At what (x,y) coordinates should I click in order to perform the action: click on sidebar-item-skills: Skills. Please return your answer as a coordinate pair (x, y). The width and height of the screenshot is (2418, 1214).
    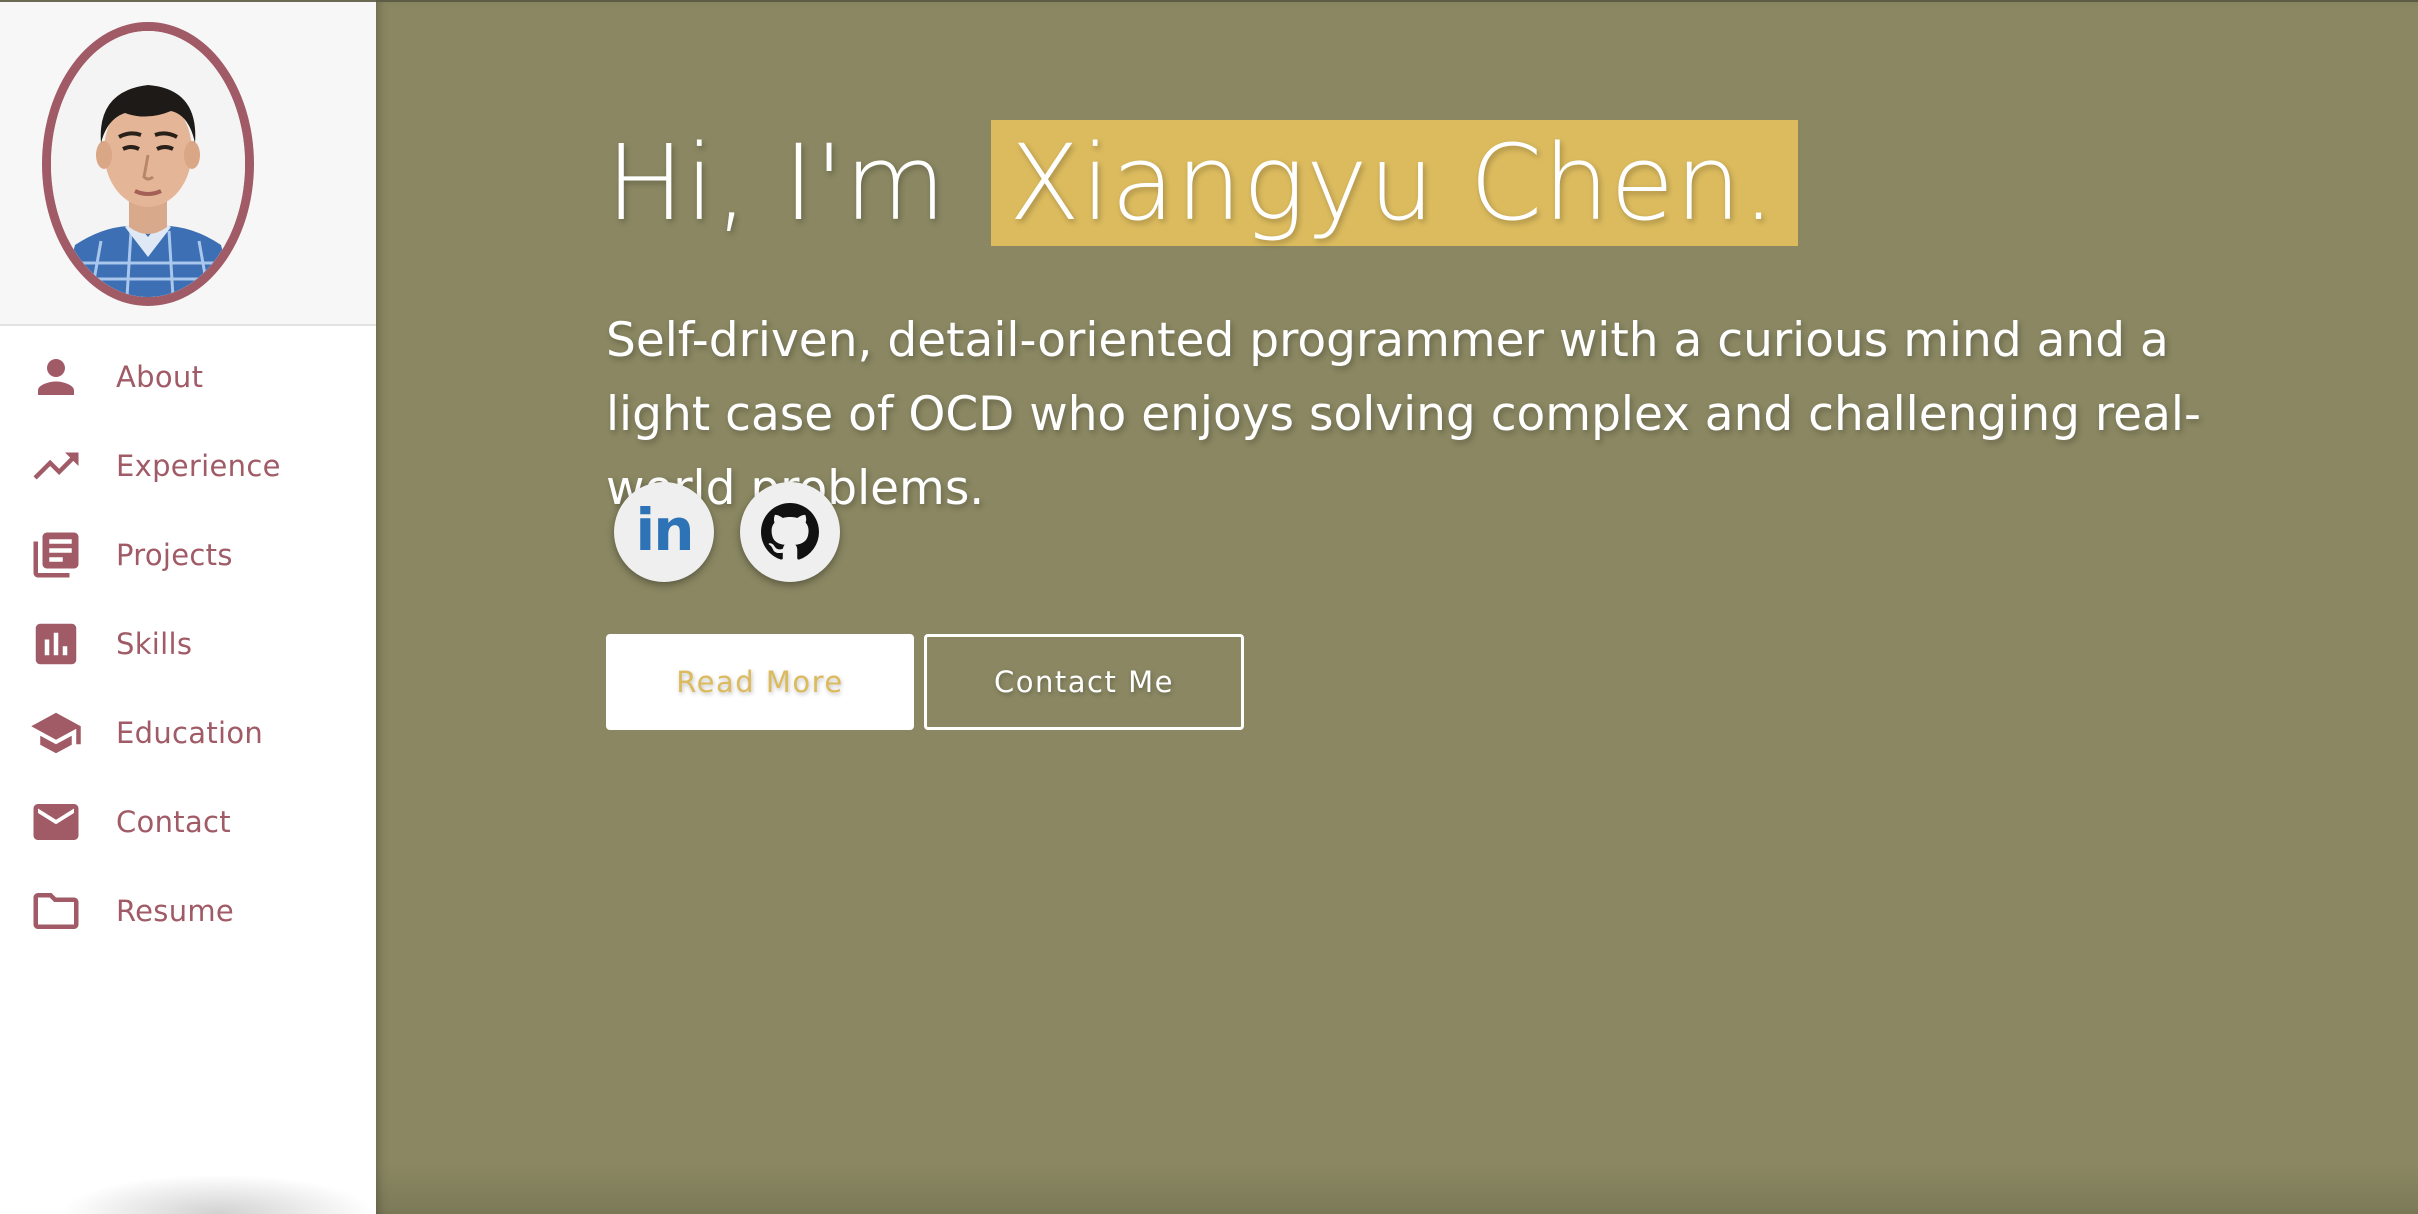
    Looking at the image, I should click on (188, 643).